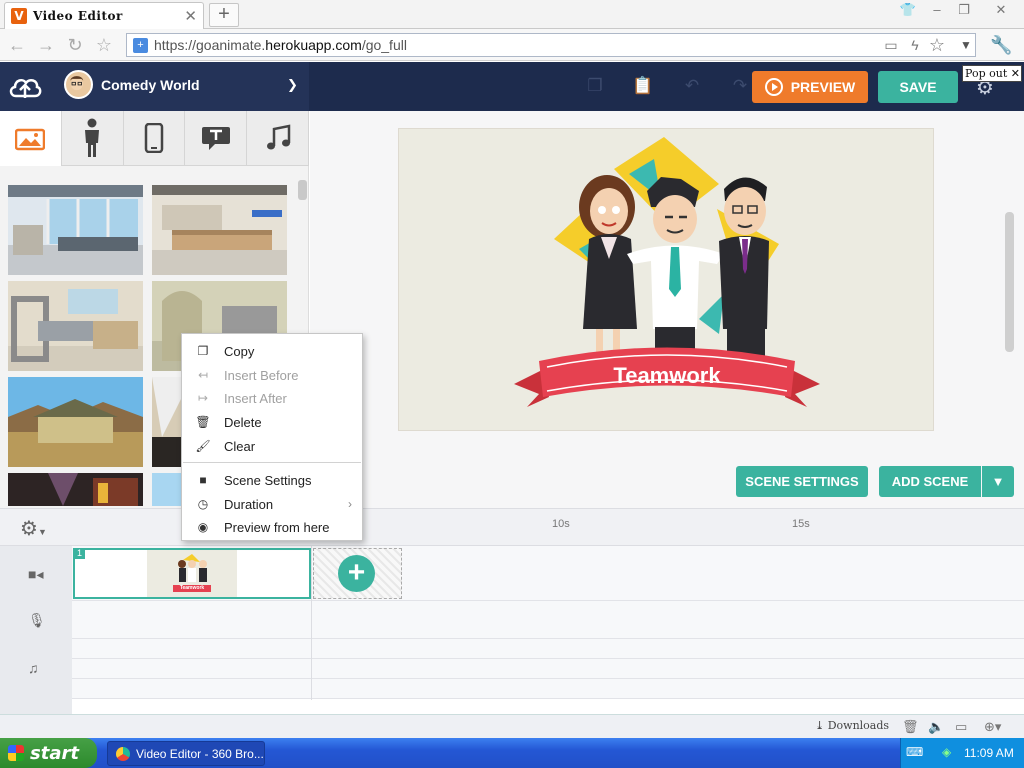 The height and width of the screenshot is (768, 1024). I want to click on timeline-settings-gear-icon: ⚙▼, so click(33, 528).